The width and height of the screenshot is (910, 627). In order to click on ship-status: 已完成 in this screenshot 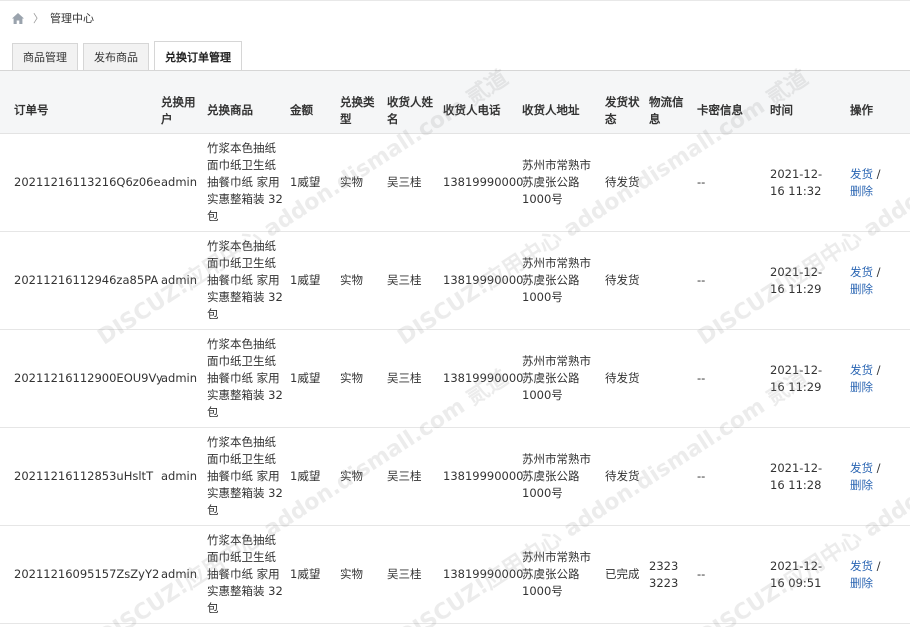, I will do `click(622, 574)`.